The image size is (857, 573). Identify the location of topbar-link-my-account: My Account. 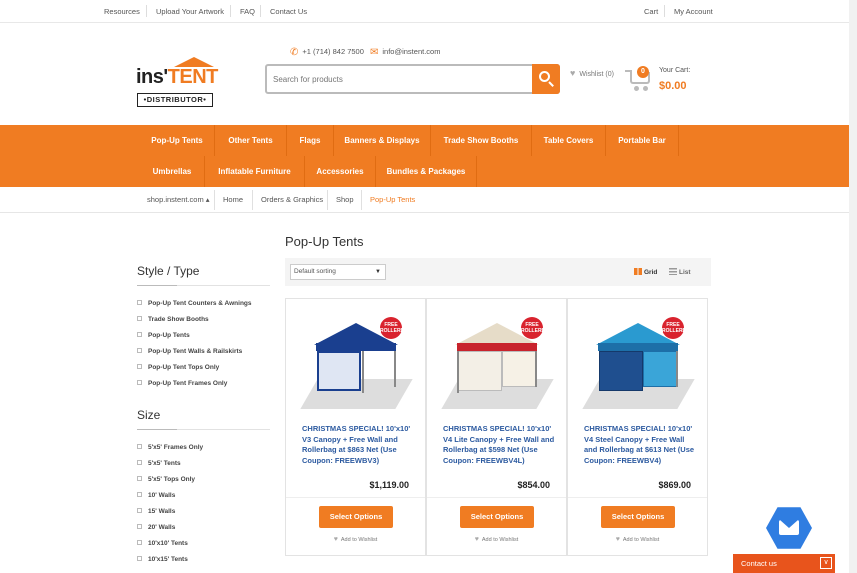
(693, 11).